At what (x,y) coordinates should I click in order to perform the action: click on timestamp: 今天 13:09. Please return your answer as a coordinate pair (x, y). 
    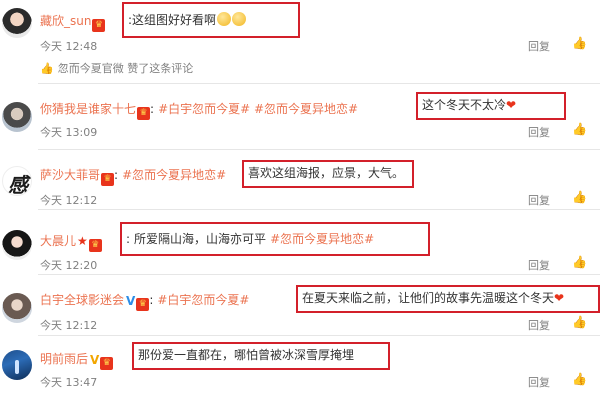
    Looking at the image, I should click on (69, 132).